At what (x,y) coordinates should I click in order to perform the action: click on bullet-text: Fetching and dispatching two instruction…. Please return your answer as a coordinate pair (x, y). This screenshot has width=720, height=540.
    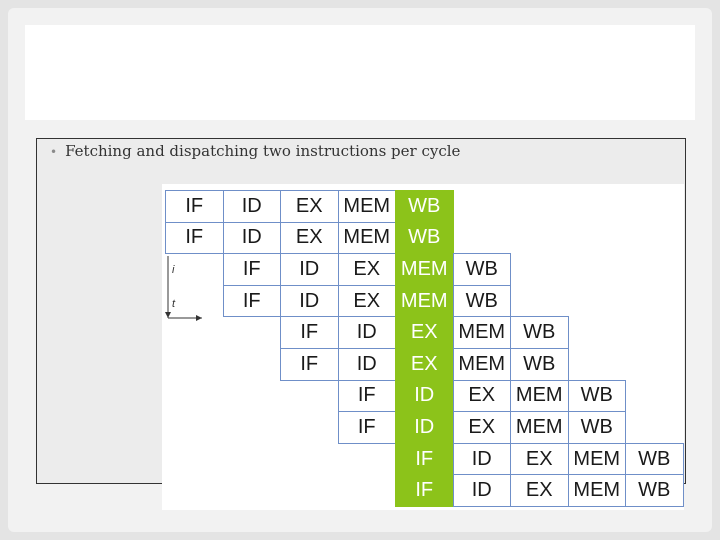
    Looking at the image, I should click on (263, 151).